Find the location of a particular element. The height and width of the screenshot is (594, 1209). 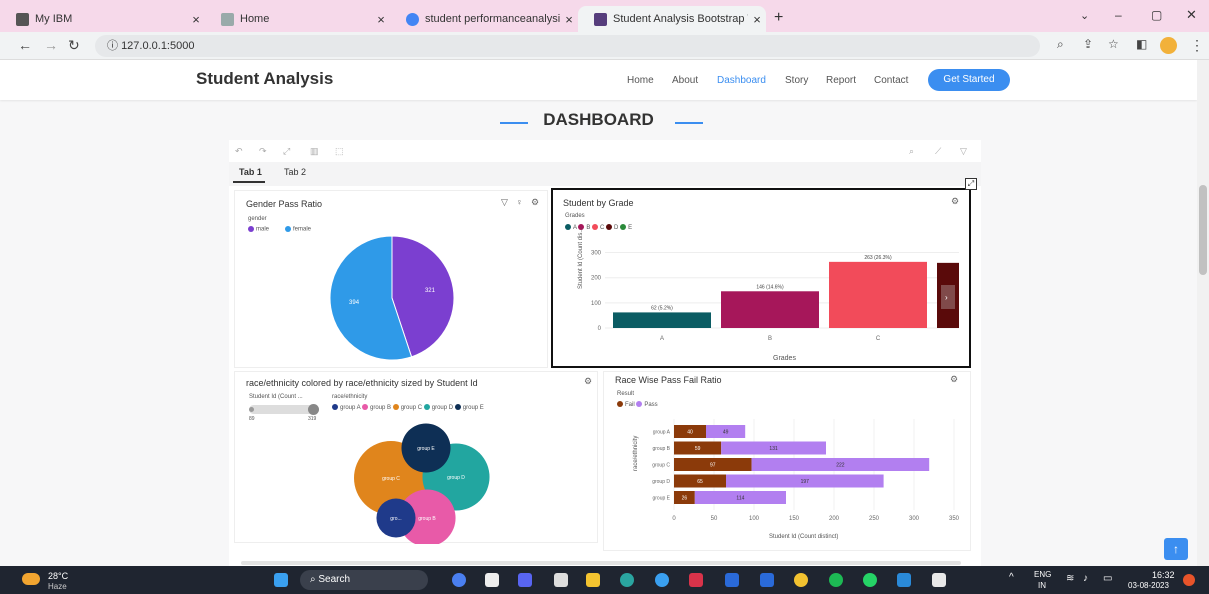

page-icon is located at coordinates (227, 19).